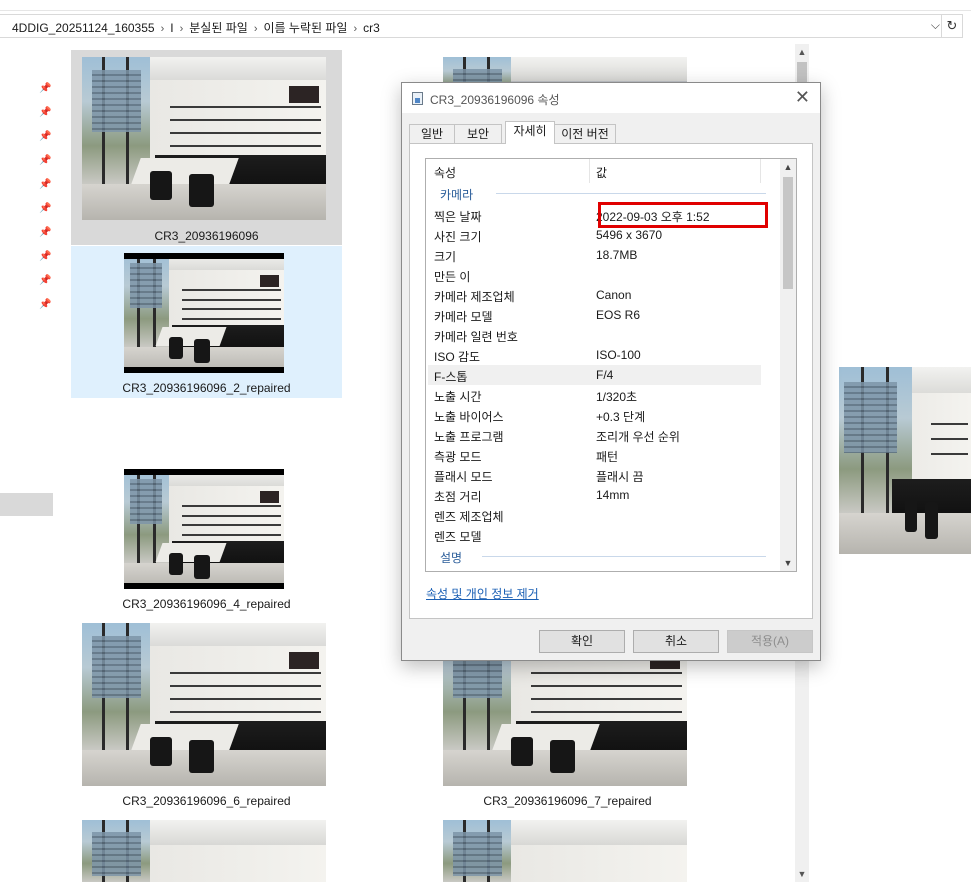  What do you see at coordinates (485, 5) in the screenshot?
I see `toolbar-strip` at bounding box center [485, 5].